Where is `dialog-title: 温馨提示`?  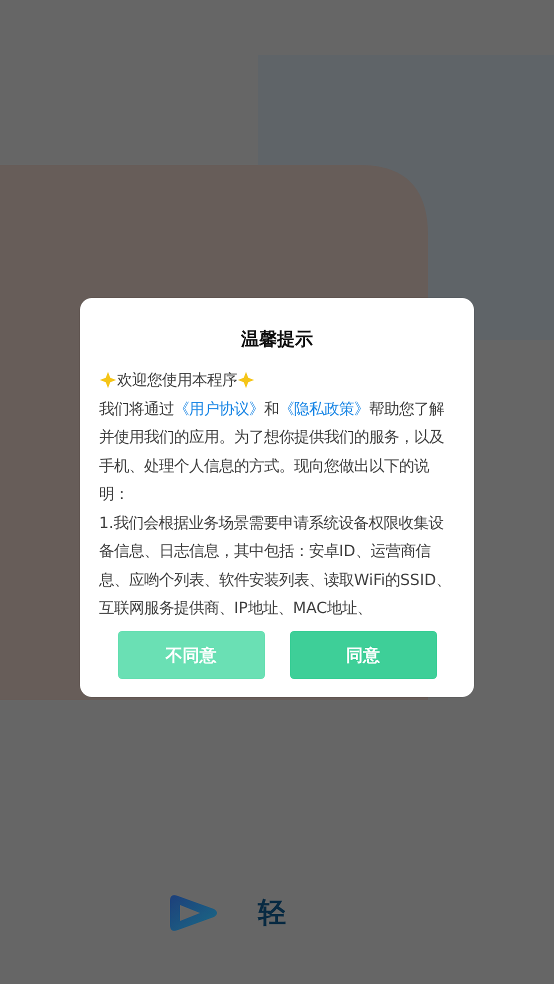 dialog-title: 温馨提示 is located at coordinates (277, 340).